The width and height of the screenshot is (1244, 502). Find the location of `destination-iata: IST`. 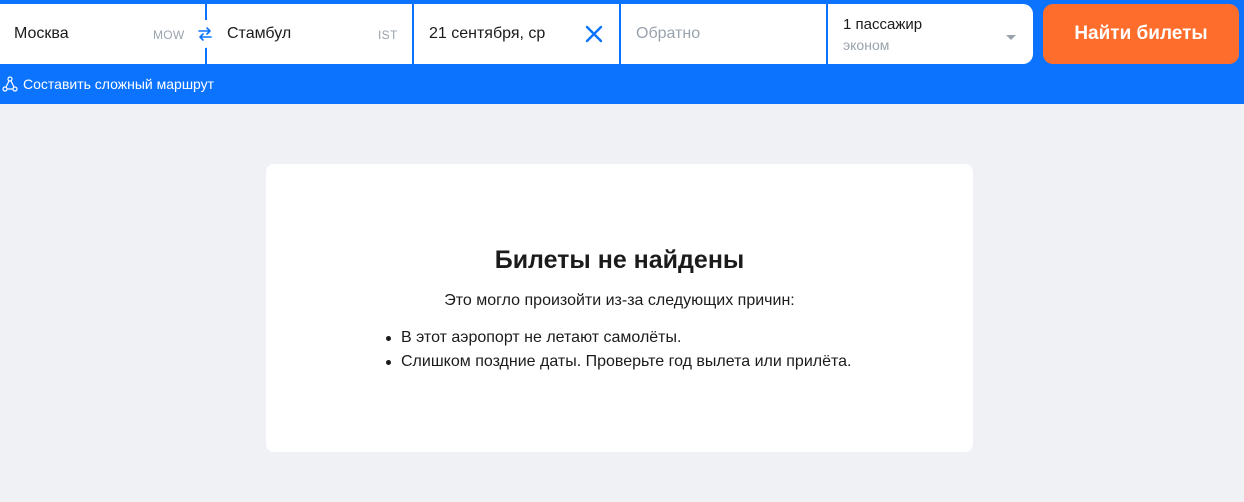

destination-iata: IST is located at coordinates (388, 35).